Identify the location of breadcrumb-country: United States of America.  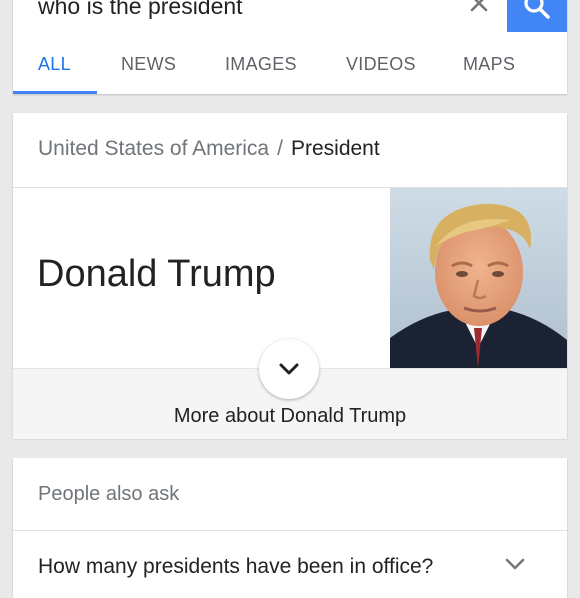
(153, 148).